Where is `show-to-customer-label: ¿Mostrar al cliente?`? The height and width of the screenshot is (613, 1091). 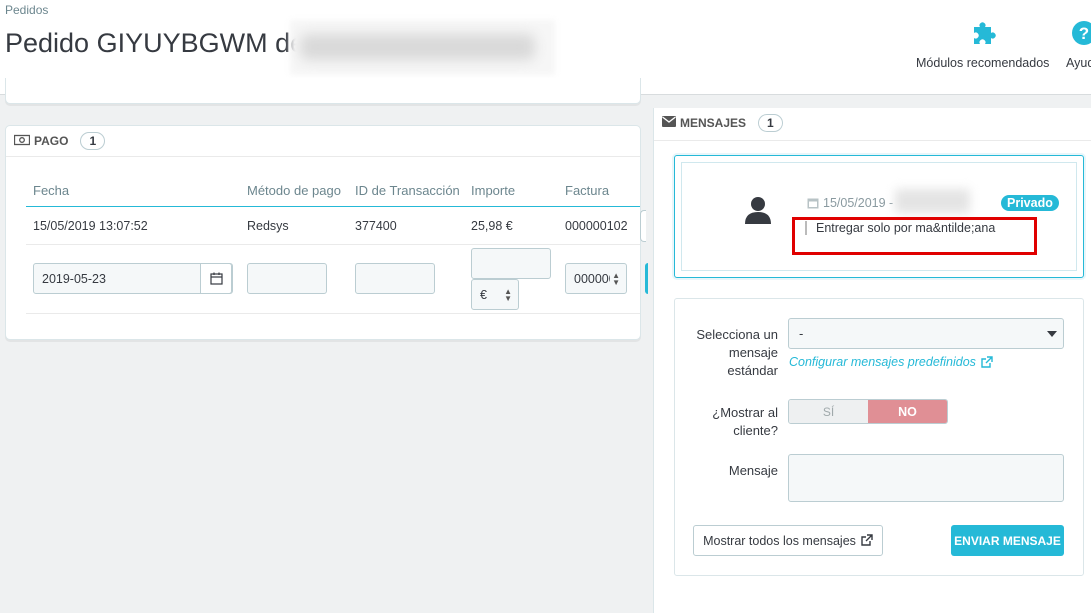 show-to-customer-label: ¿Mostrar al cliente? is located at coordinates (745, 421).